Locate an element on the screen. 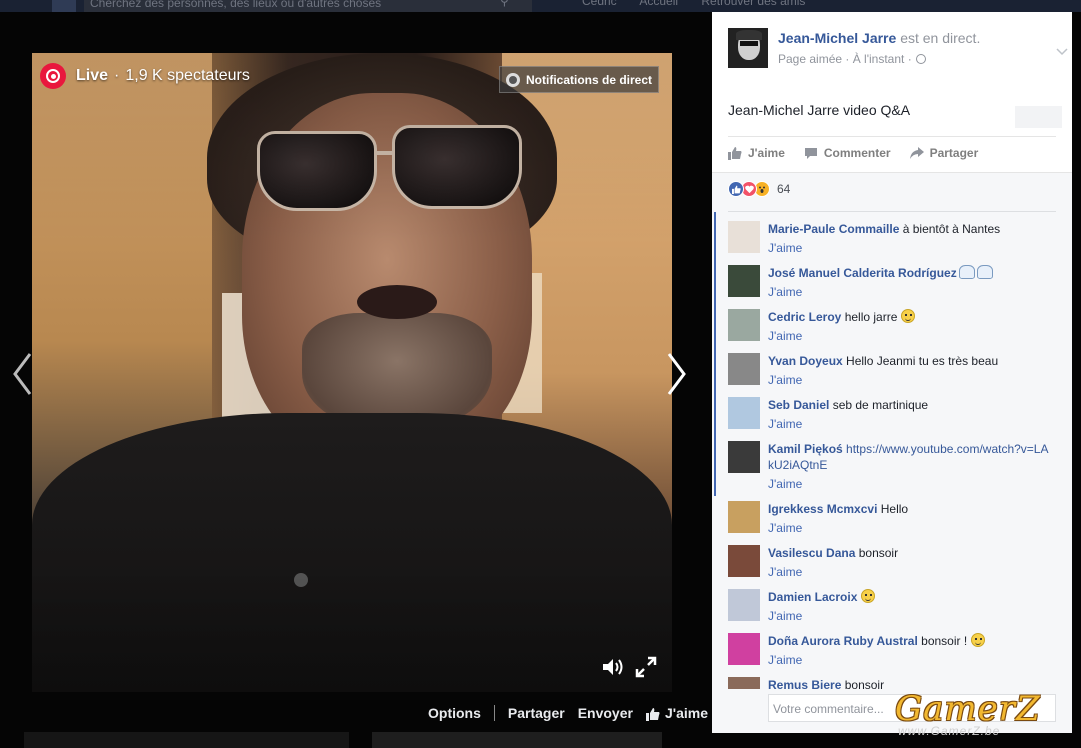  post-comment-button: Commenter is located at coordinates (847, 153).